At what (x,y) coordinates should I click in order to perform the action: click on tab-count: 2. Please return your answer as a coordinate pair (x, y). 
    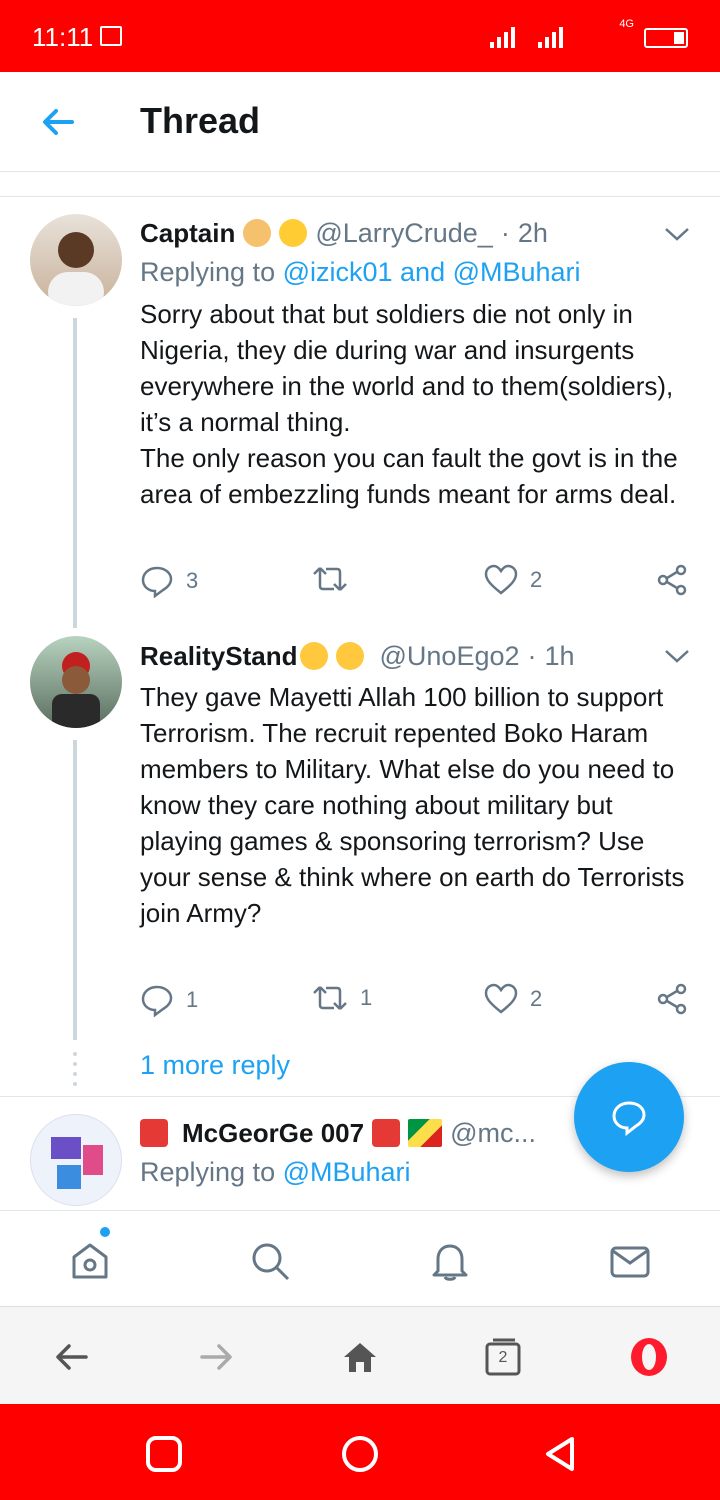
    Looking at the image, I should click on (503, 1357).